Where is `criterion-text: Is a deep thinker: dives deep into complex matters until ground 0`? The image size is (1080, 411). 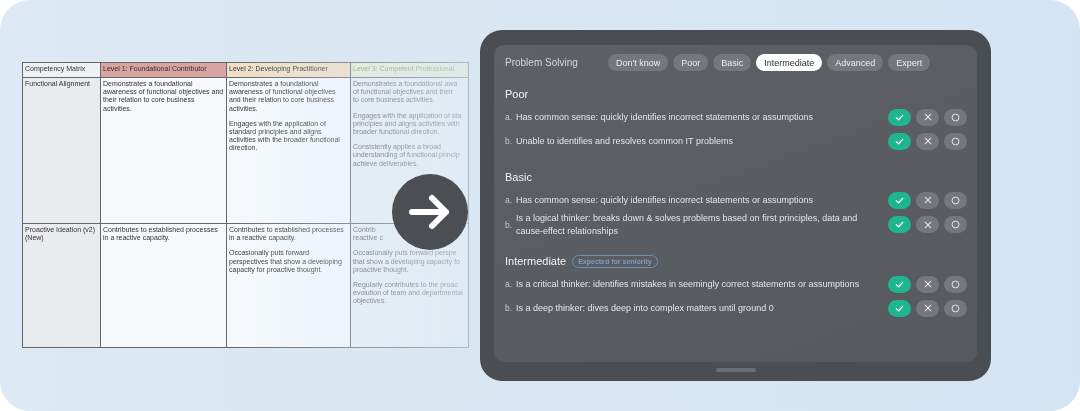 criterion-text: Is a deep thinker: dives deep into complex matters until ground 0 is located at coordinates (645, 308).